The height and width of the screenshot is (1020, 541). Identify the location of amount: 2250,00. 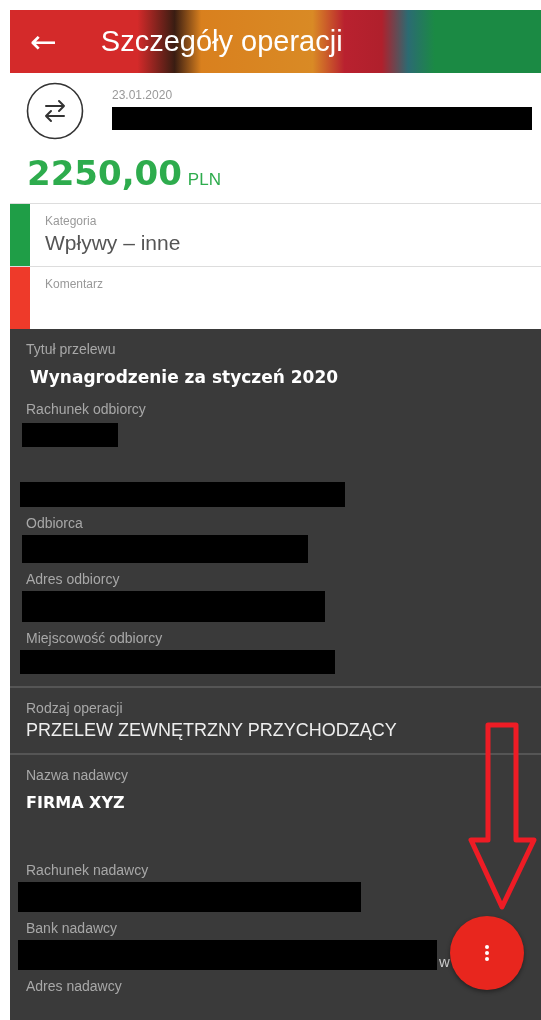
(104, 173).